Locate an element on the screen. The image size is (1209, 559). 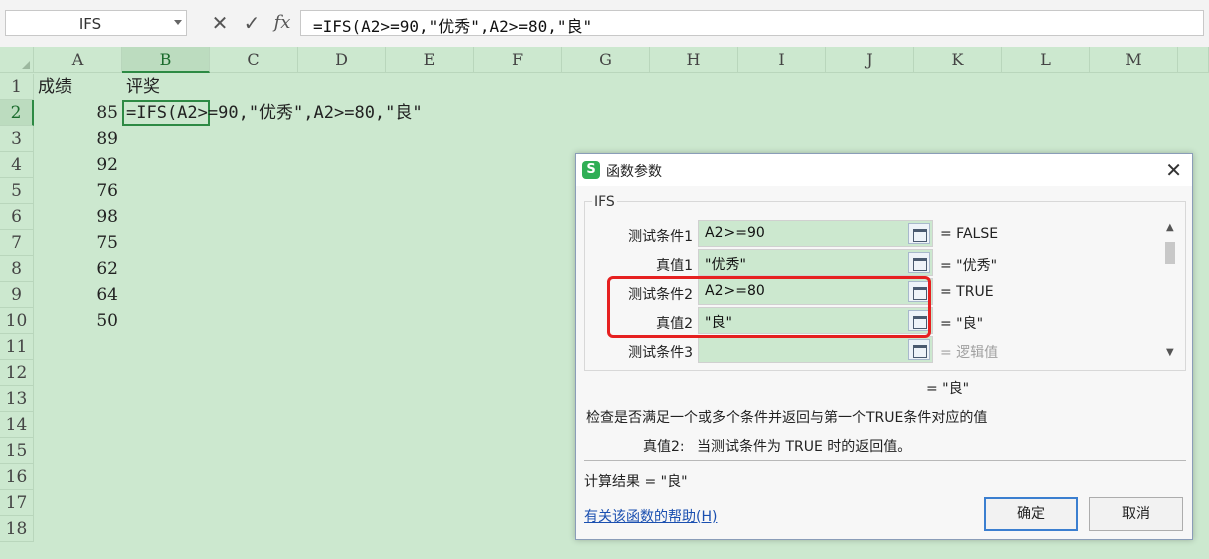
cancel-button: 取消 is located at coordinates (1136, 514).